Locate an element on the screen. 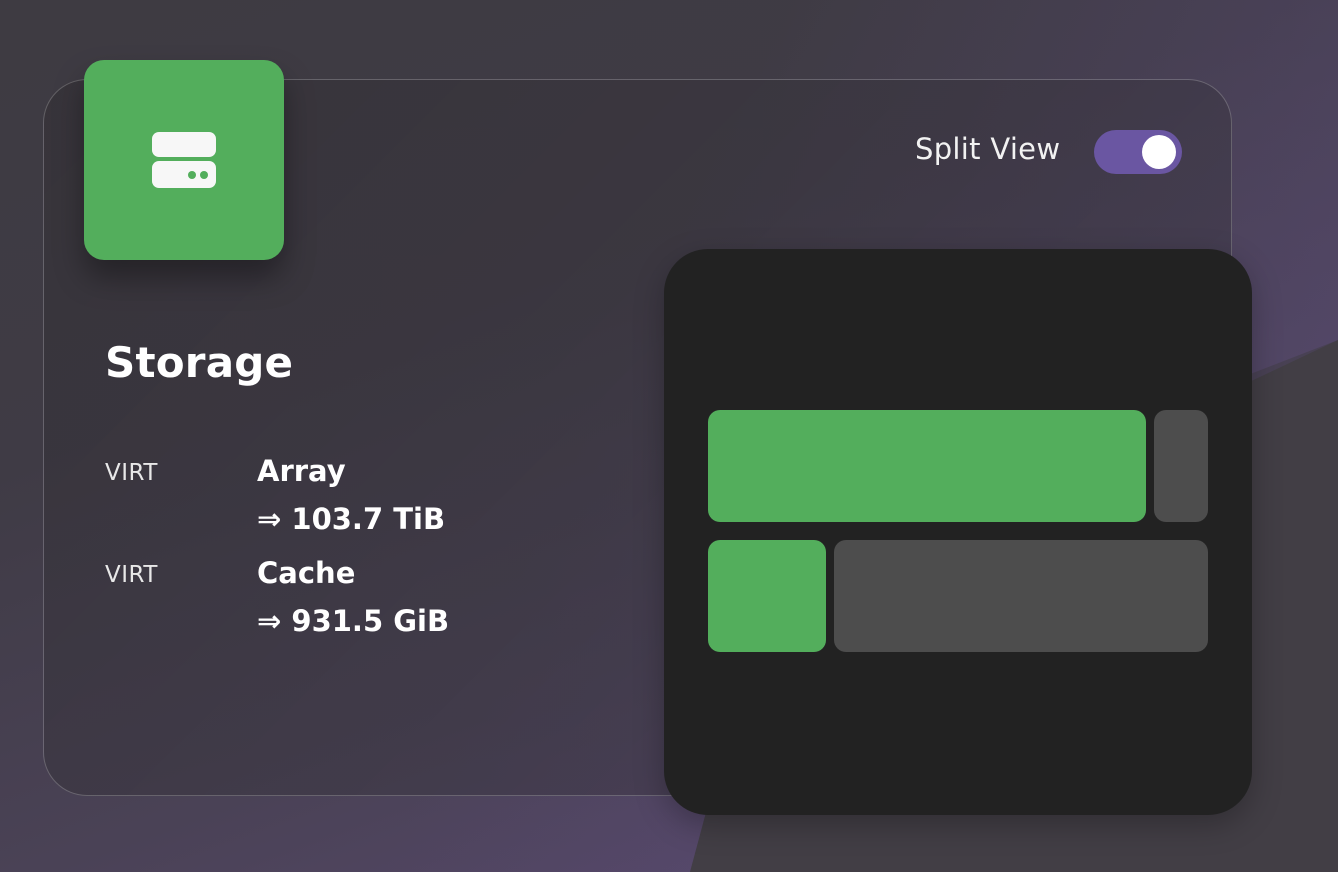 This screenshot has height=872, width=1338. storage-app-icon is located at coordinates (184, 160).